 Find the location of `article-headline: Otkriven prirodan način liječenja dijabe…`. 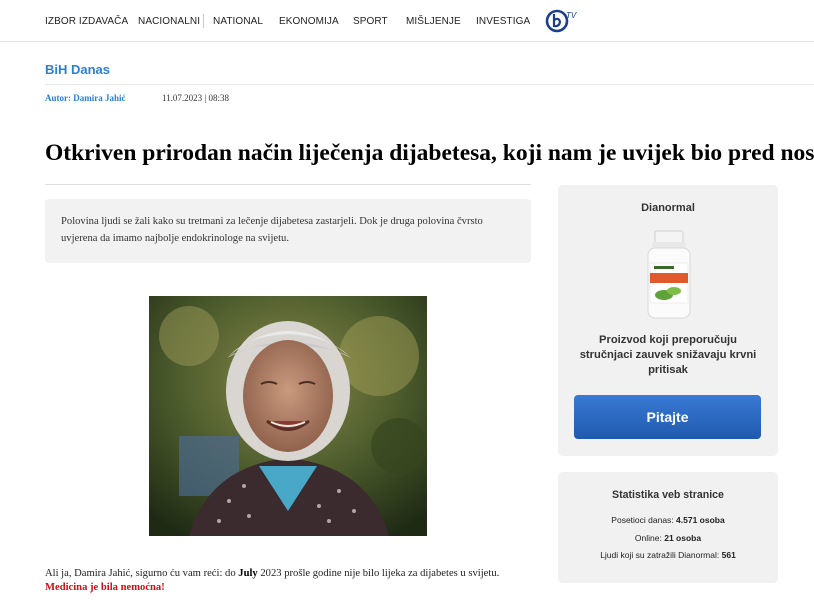

article-headline: Otkriven prirodan način liječenja dijabe… is located at coordinates (429, 153).